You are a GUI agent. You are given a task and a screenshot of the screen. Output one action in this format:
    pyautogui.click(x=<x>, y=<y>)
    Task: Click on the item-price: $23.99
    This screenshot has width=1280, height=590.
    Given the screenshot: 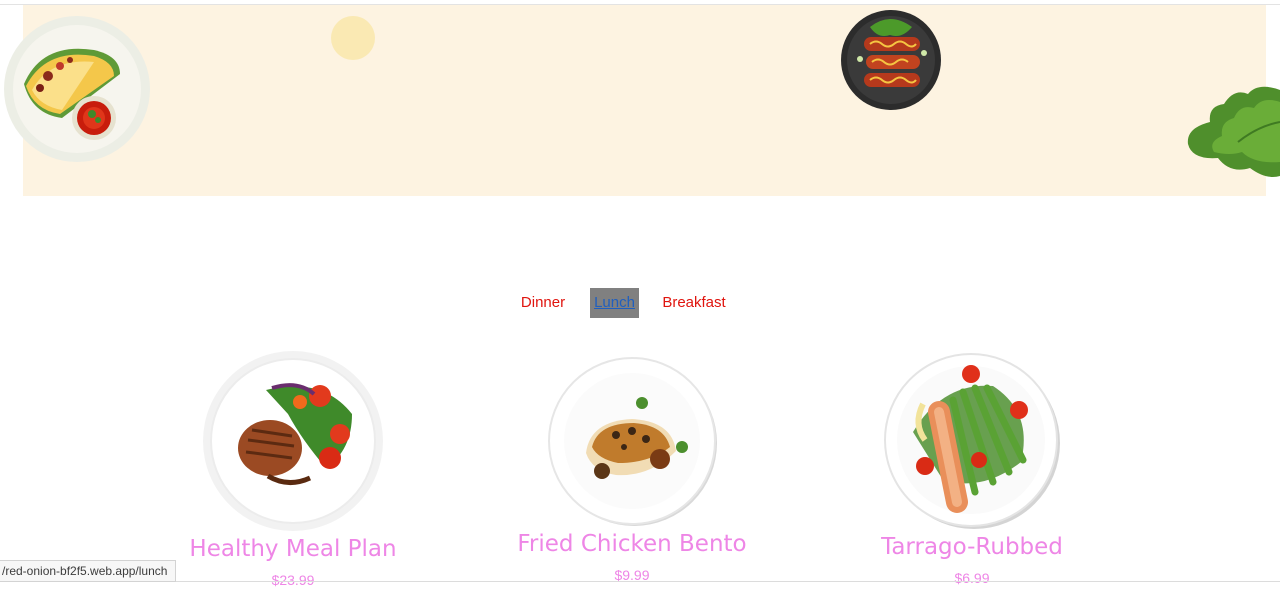 What is the action you would take?
    pyautogui.click(x=293, y=580)
    